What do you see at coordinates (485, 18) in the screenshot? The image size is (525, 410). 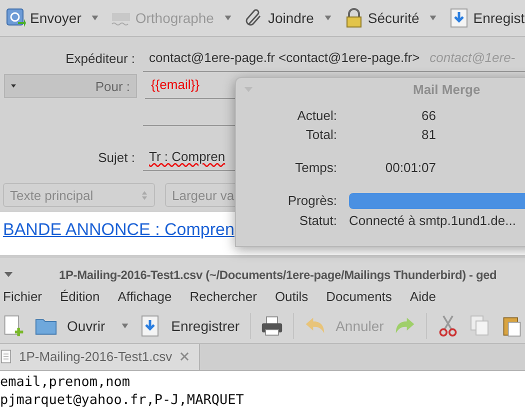 I see `toolbar-button: Enregist` at bounding box center [485, 18].